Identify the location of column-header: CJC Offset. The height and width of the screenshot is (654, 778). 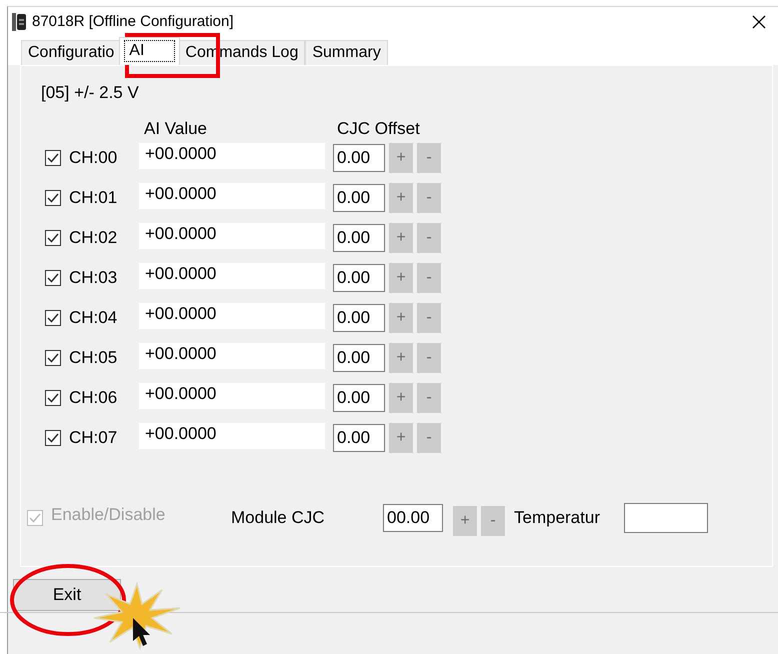
(378, 128).